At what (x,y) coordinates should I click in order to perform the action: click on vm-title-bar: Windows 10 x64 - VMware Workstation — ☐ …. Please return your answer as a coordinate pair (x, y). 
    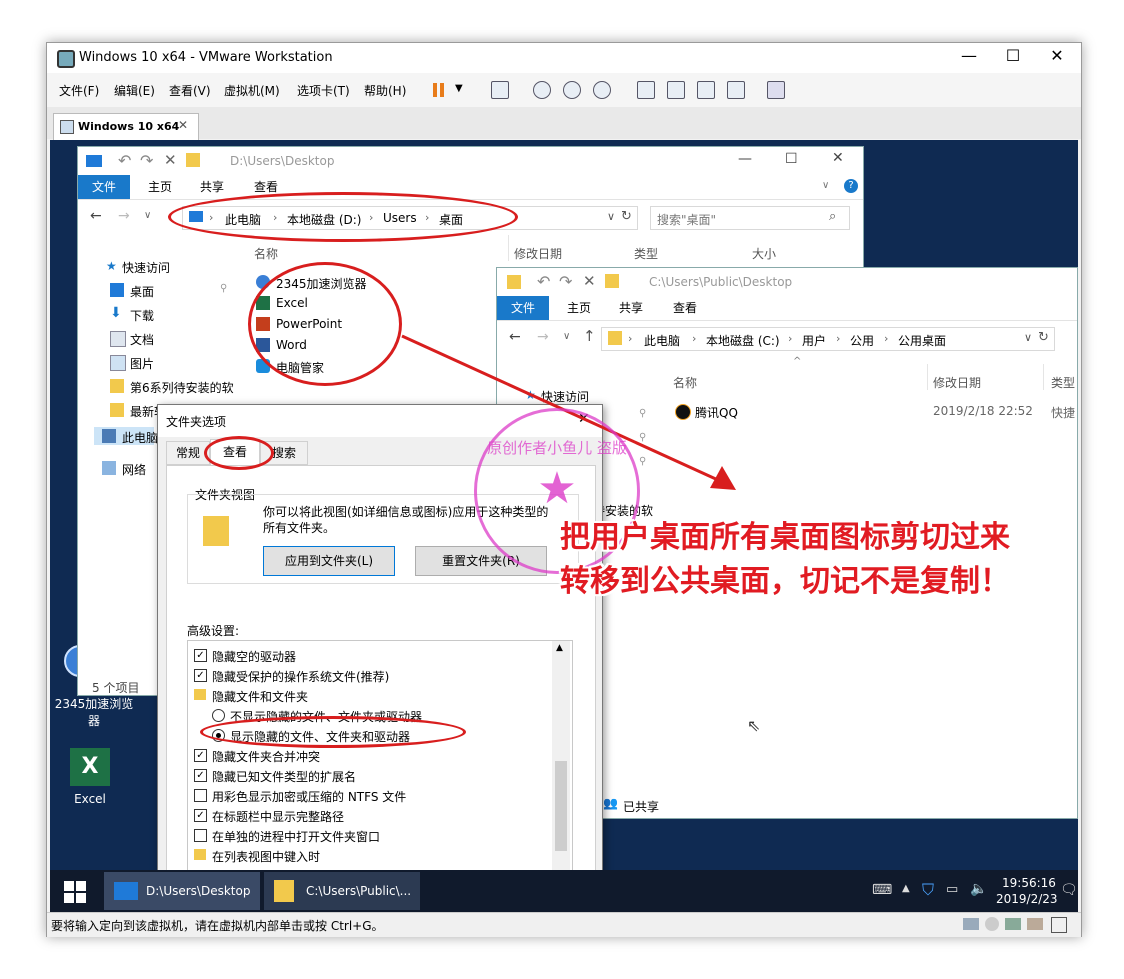
    Looking at the image, I should click on (564, 58).